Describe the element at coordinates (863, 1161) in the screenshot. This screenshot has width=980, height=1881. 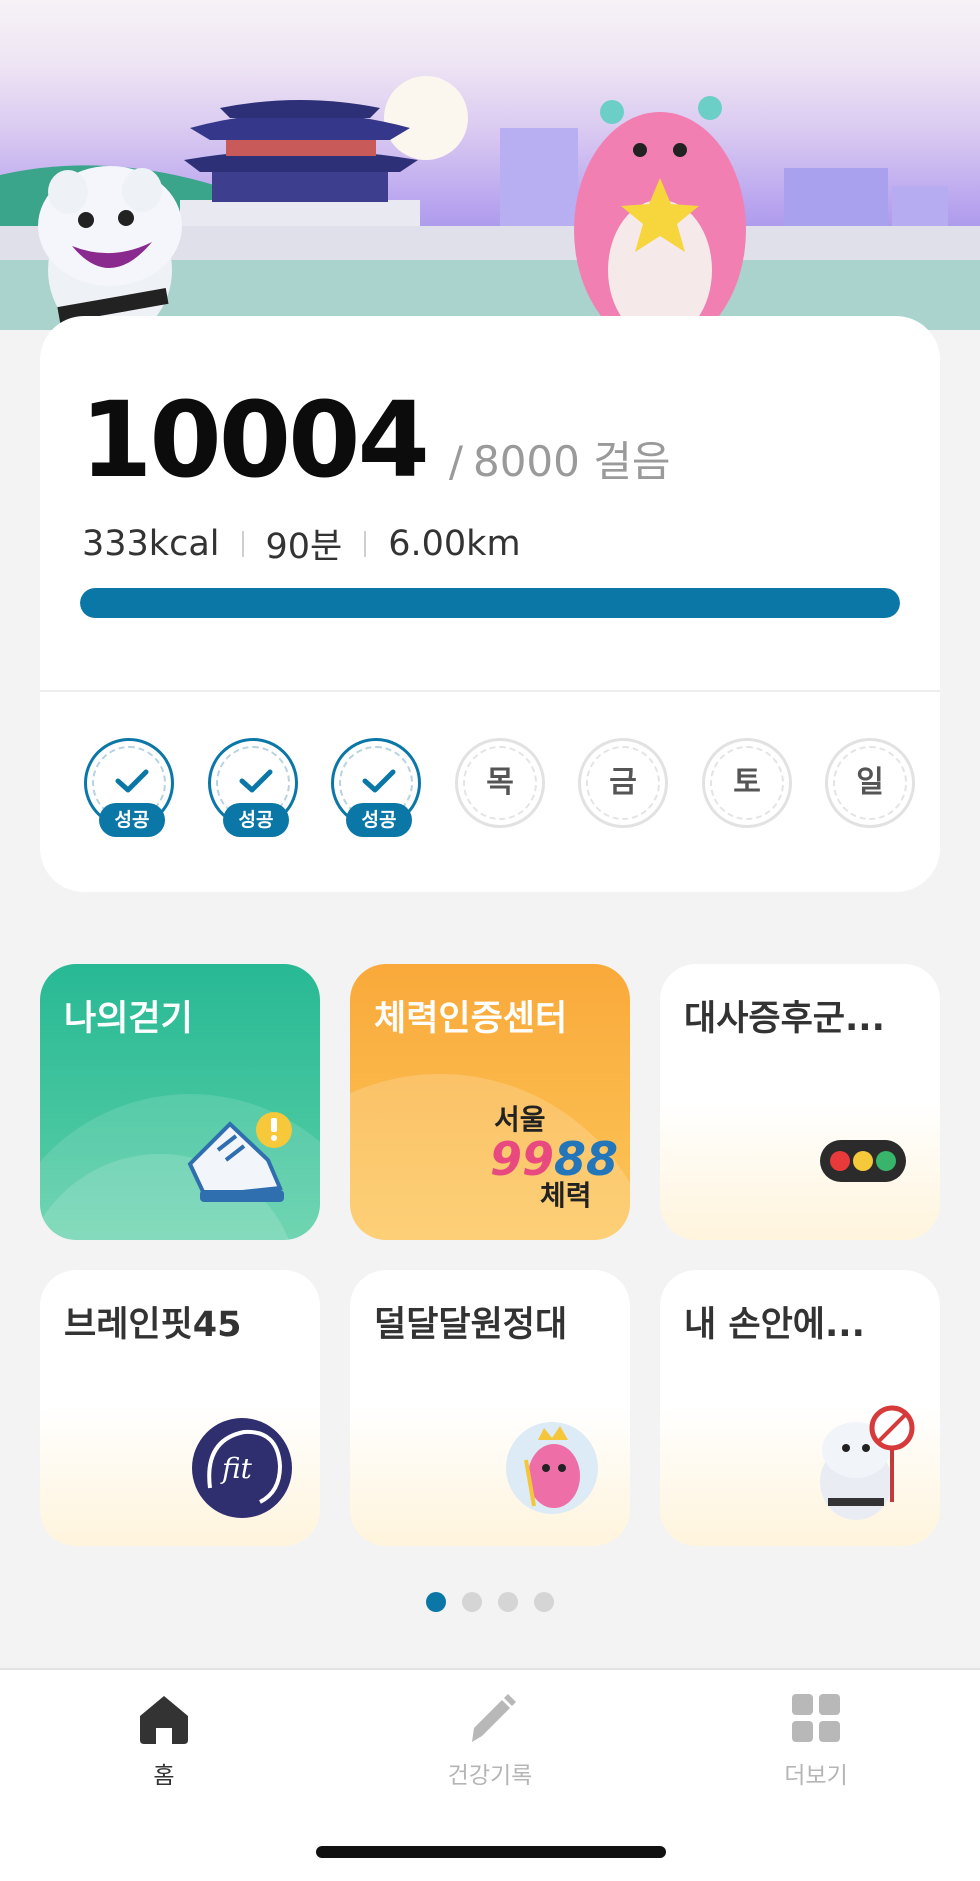
I see `traffic-light-icon` at that location.